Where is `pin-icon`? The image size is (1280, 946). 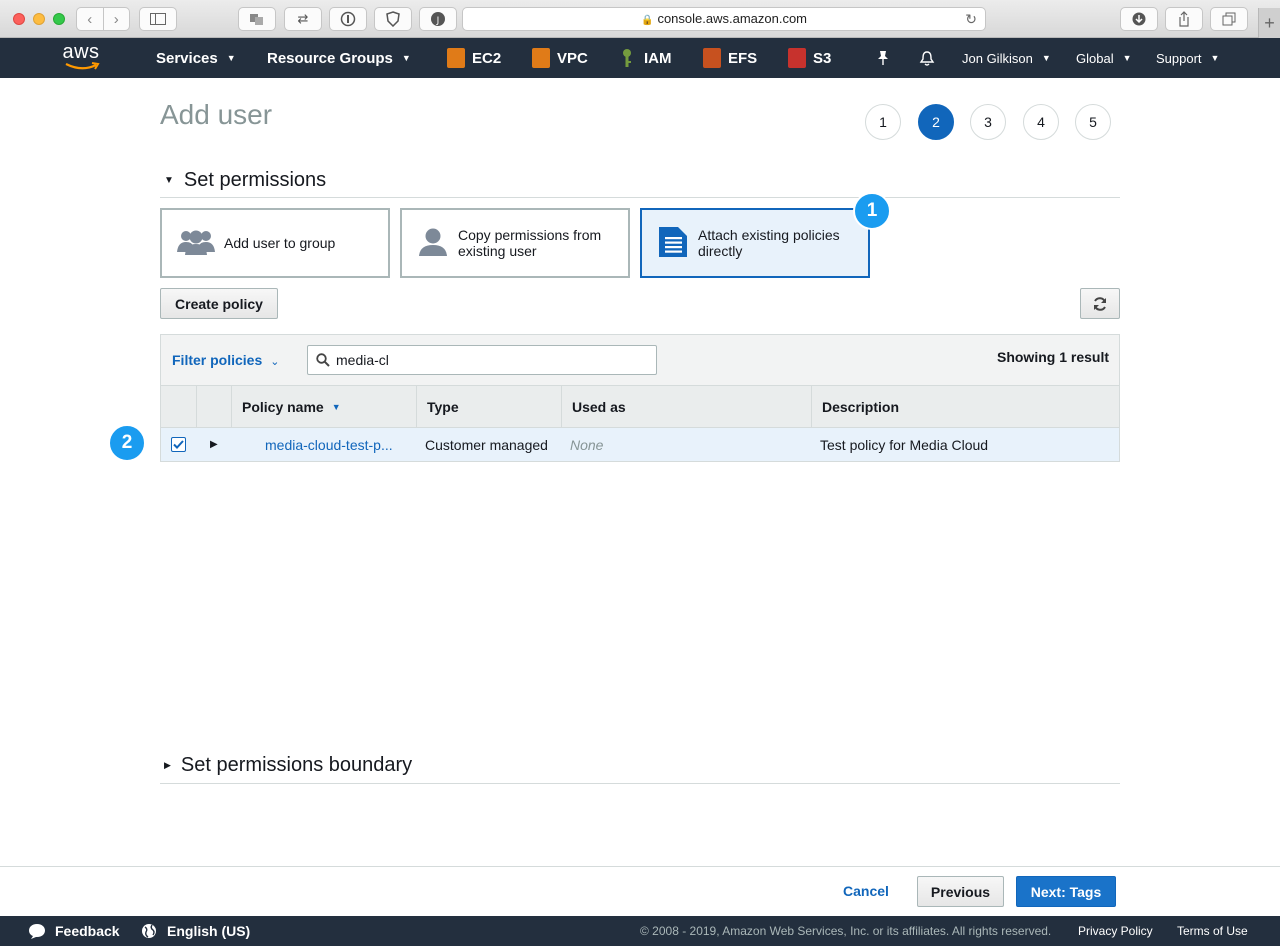 pin-icon is located at coordinates (883, 58).